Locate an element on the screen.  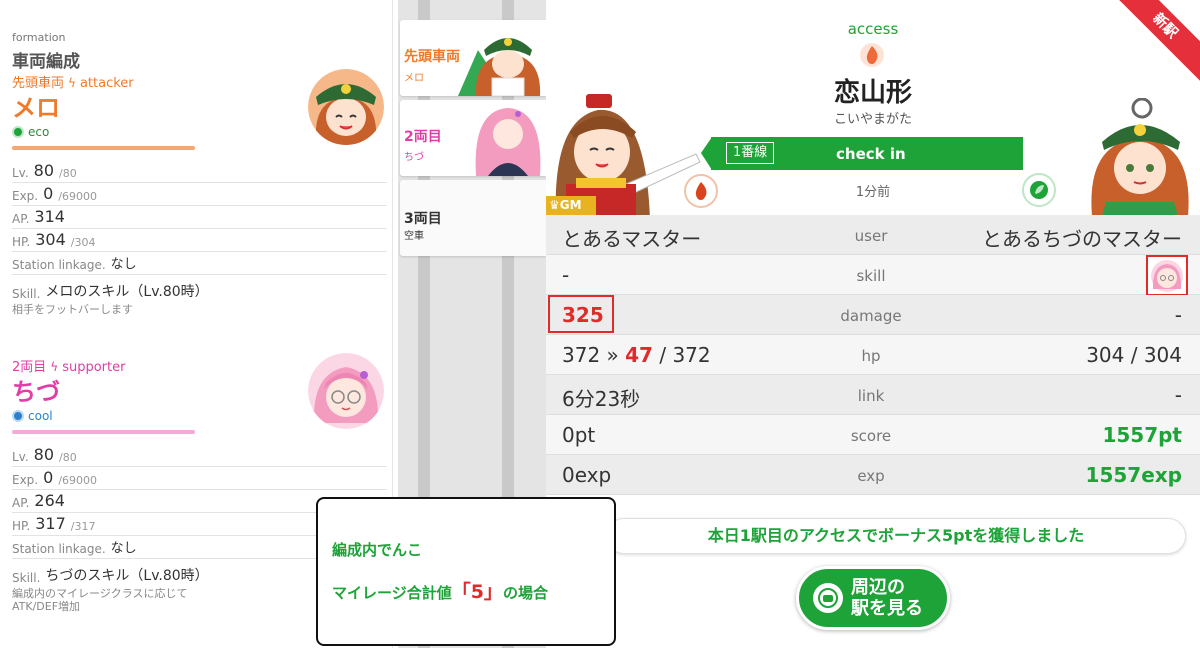
bonus-message: 本日1駅目のアクセスでボーナス5ptを獲得しました is located at coordinates (896, 536).